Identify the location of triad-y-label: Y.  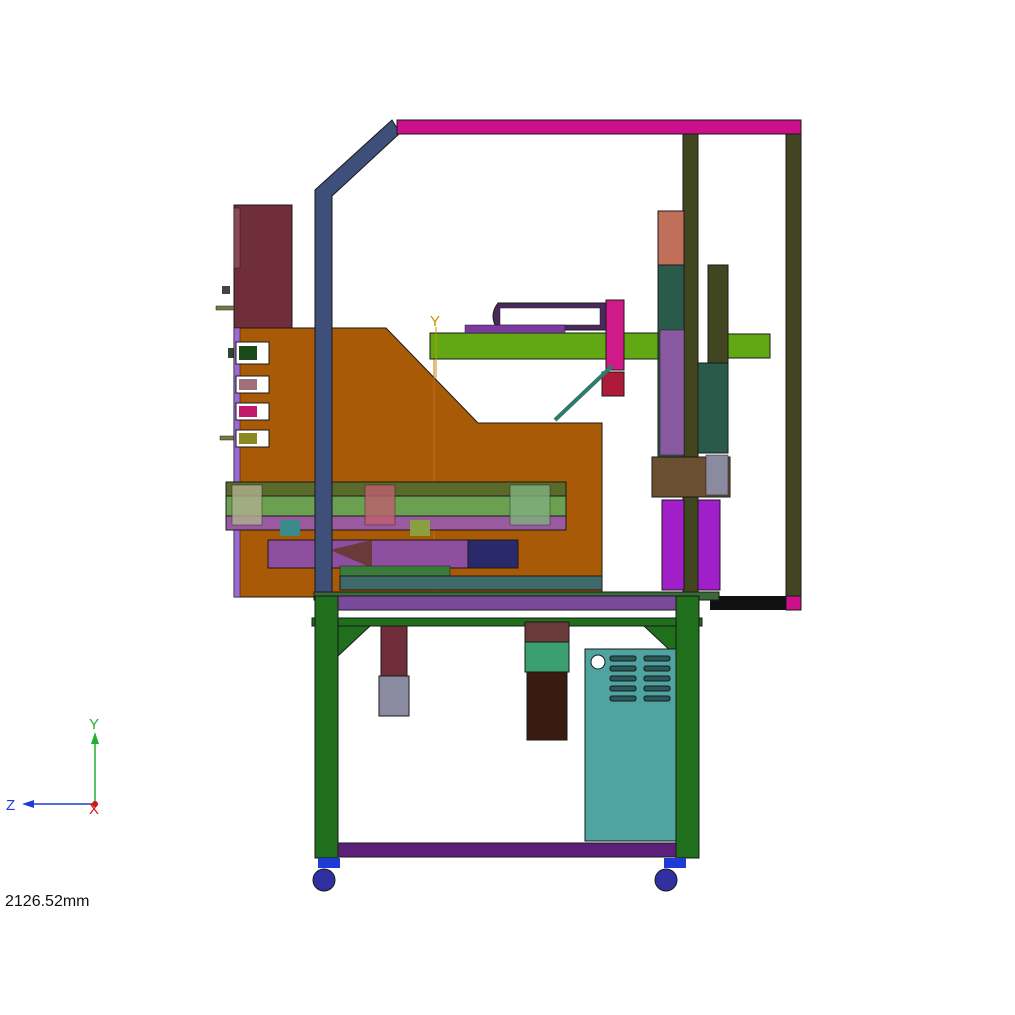
(94, 724).